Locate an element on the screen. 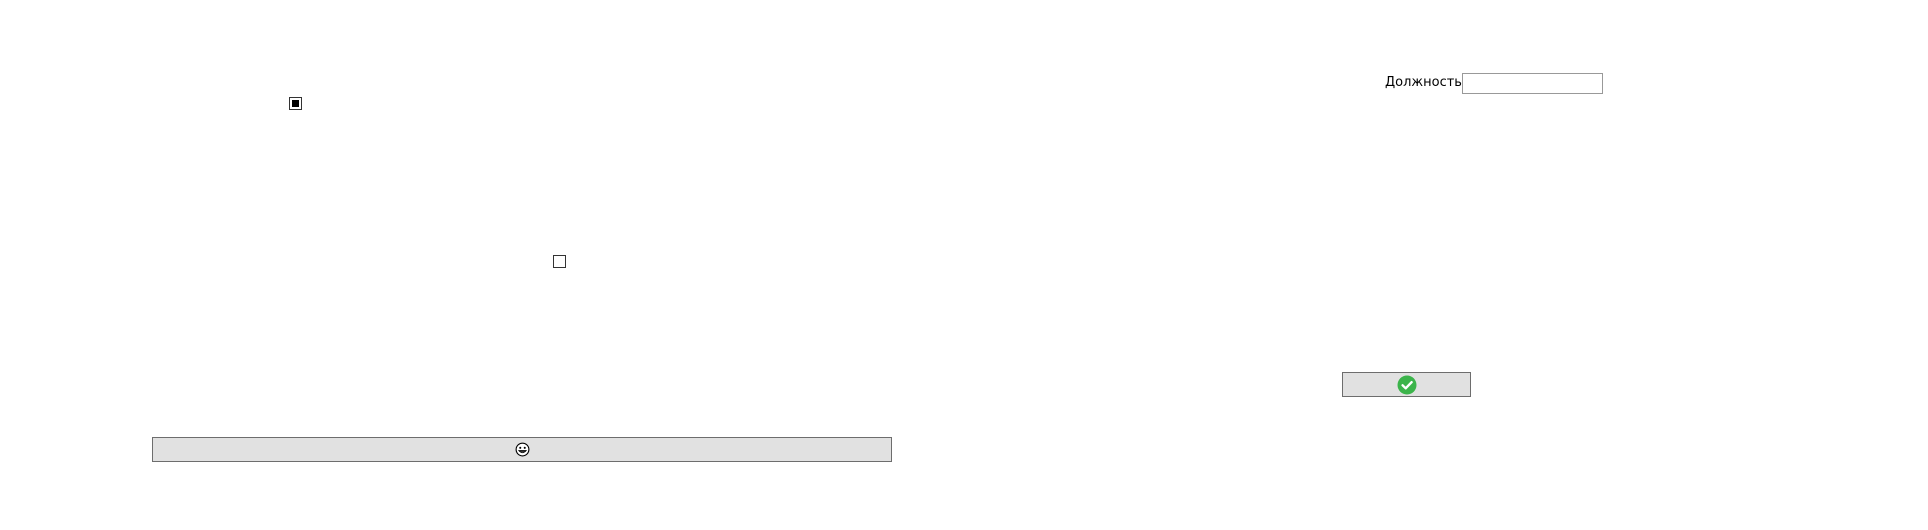  position-input is located at coordinates (1532, 83).